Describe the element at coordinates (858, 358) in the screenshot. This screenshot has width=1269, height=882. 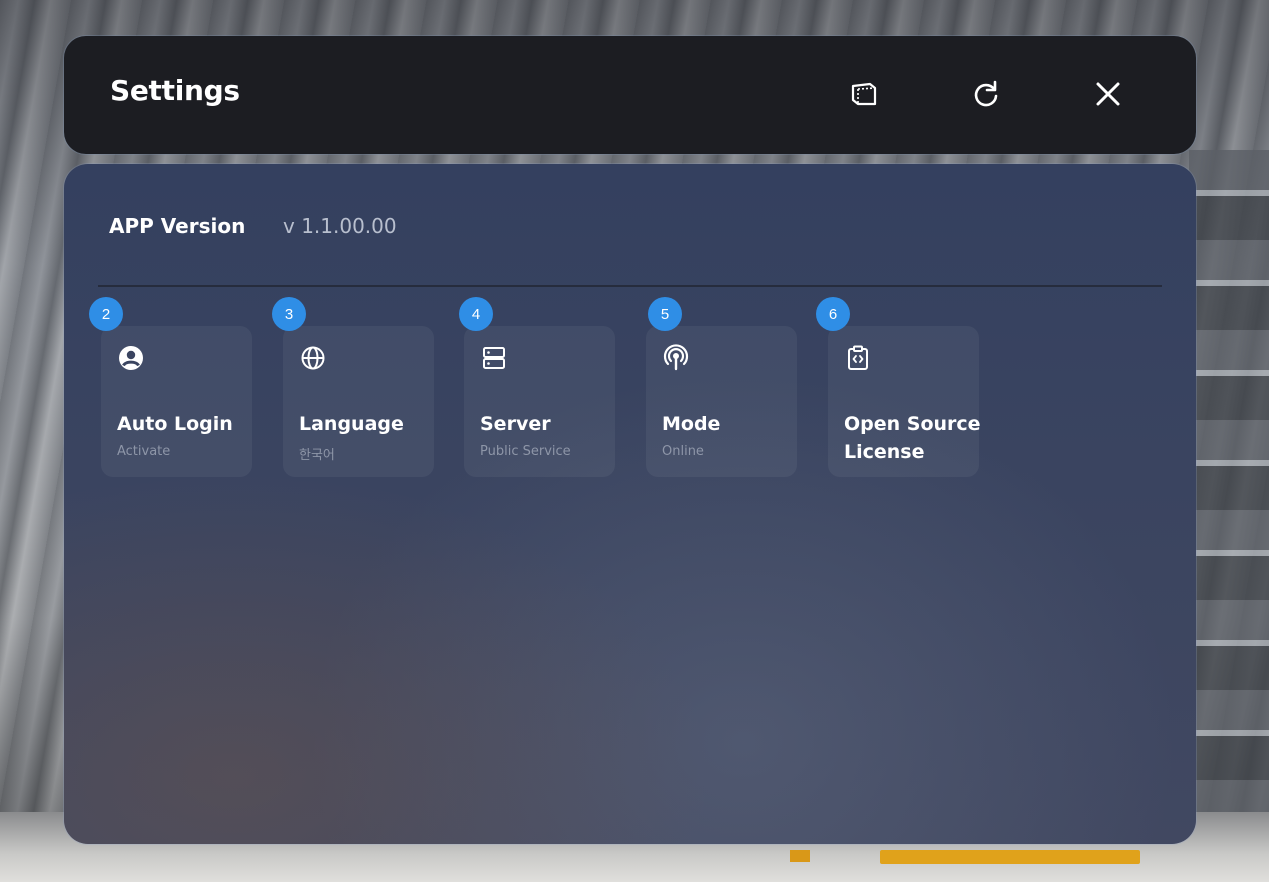
I see `code-clipboard-icon` at that location.